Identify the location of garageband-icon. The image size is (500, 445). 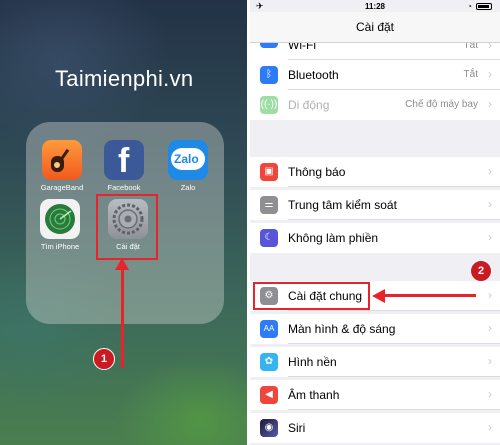
(62, 160).